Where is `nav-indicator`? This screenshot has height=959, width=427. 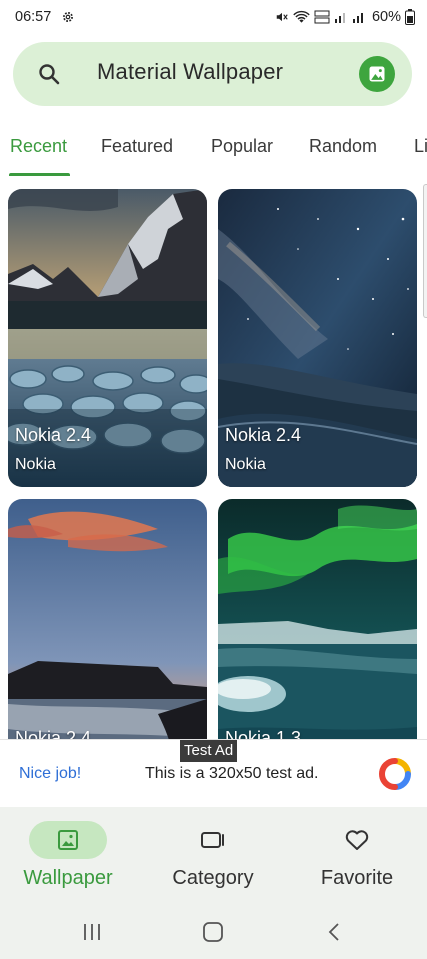
nav-indicator is located at coordinates (68, 840).